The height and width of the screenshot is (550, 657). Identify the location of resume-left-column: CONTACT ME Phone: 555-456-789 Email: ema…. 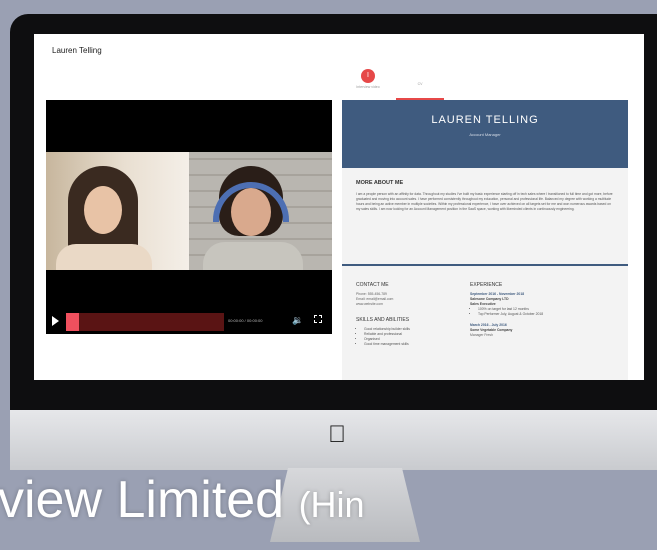
(411, 314).